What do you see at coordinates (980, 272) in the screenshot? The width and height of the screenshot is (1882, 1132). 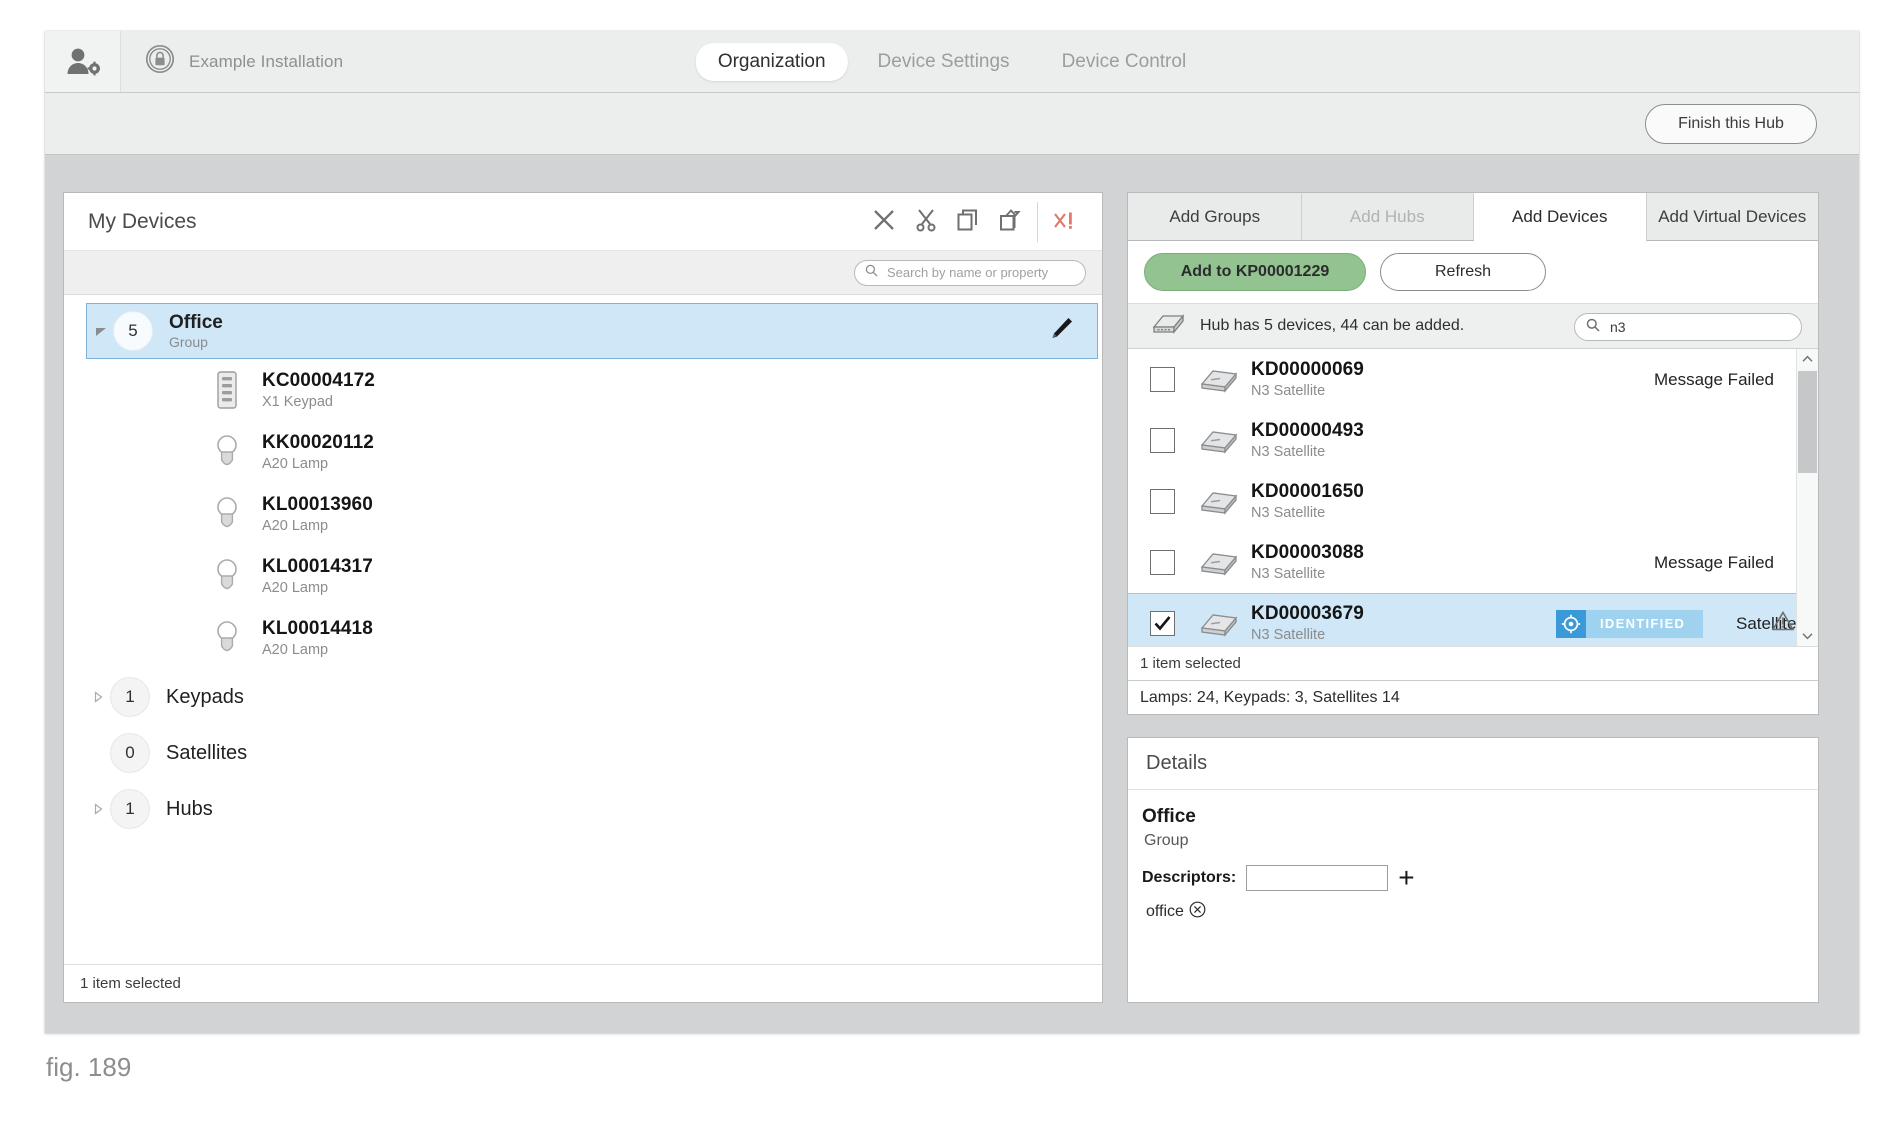 I see `device-search-input` at bounding box center [980, 272].